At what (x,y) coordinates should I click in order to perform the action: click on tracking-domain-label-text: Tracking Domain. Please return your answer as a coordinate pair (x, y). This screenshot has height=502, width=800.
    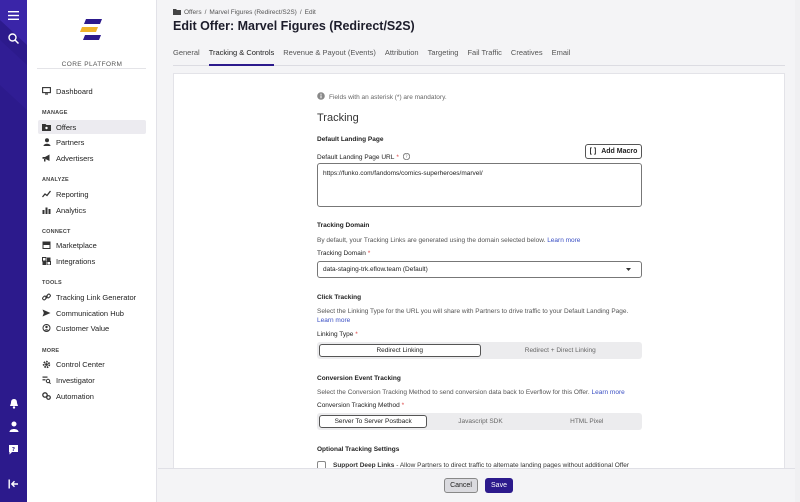
    Looking at the image, I should click on (341, 253).